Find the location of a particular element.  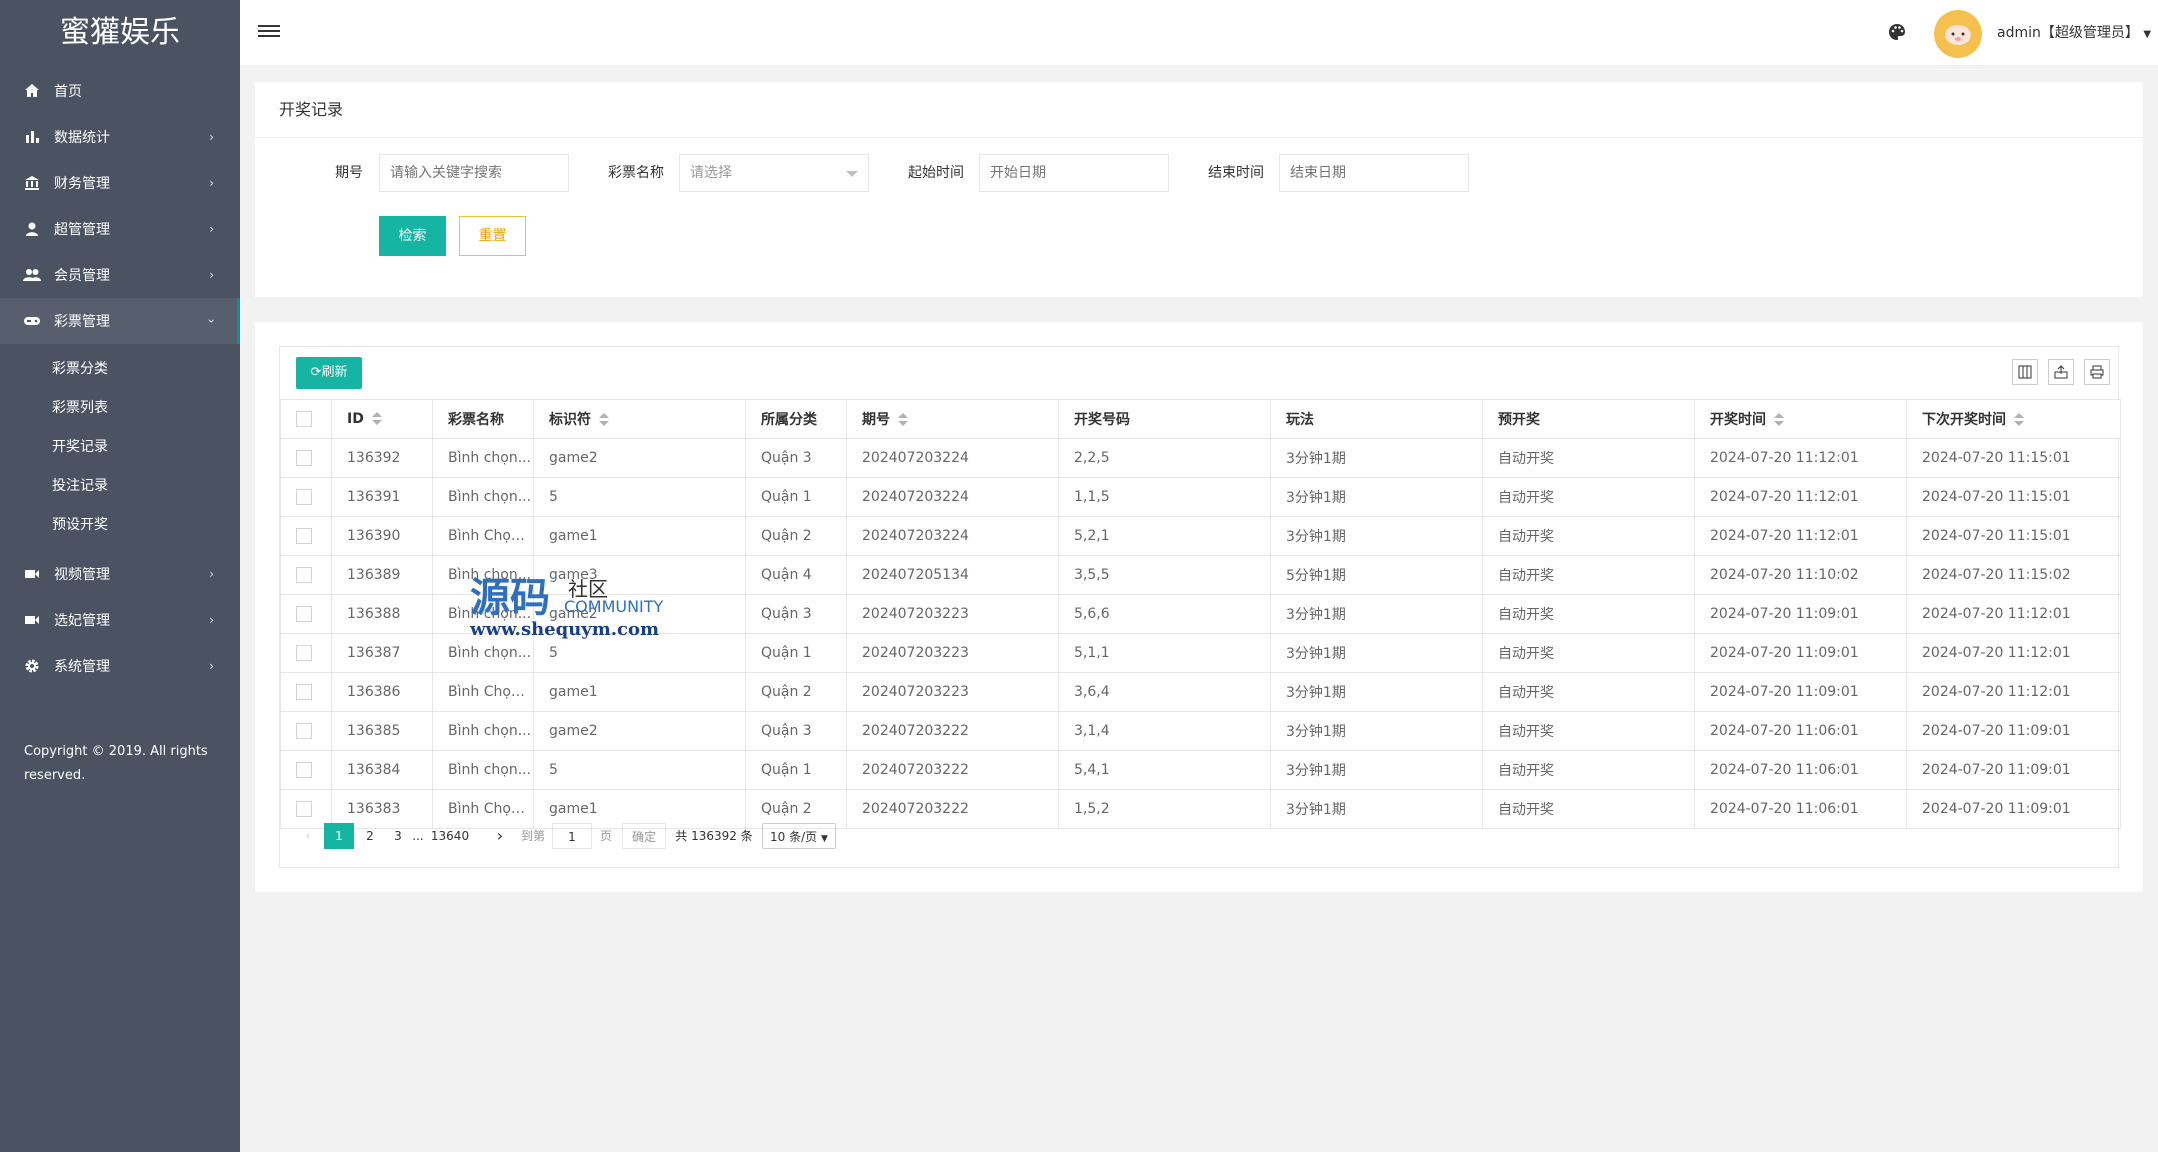

menu-toggle-icon is located at coordinates (269, 33).